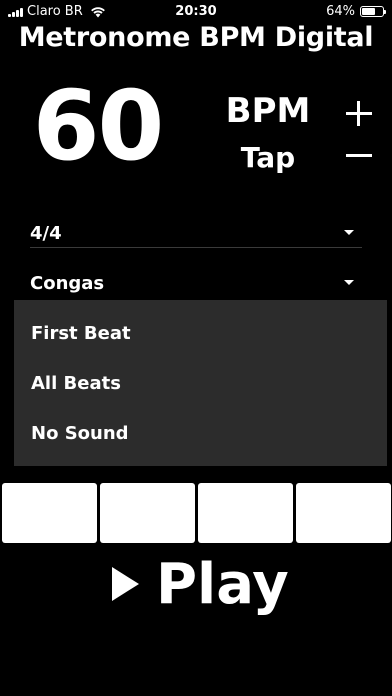 This screenshot has height=696, width=392. I want to click on beat-indicators, so click(196, 513).